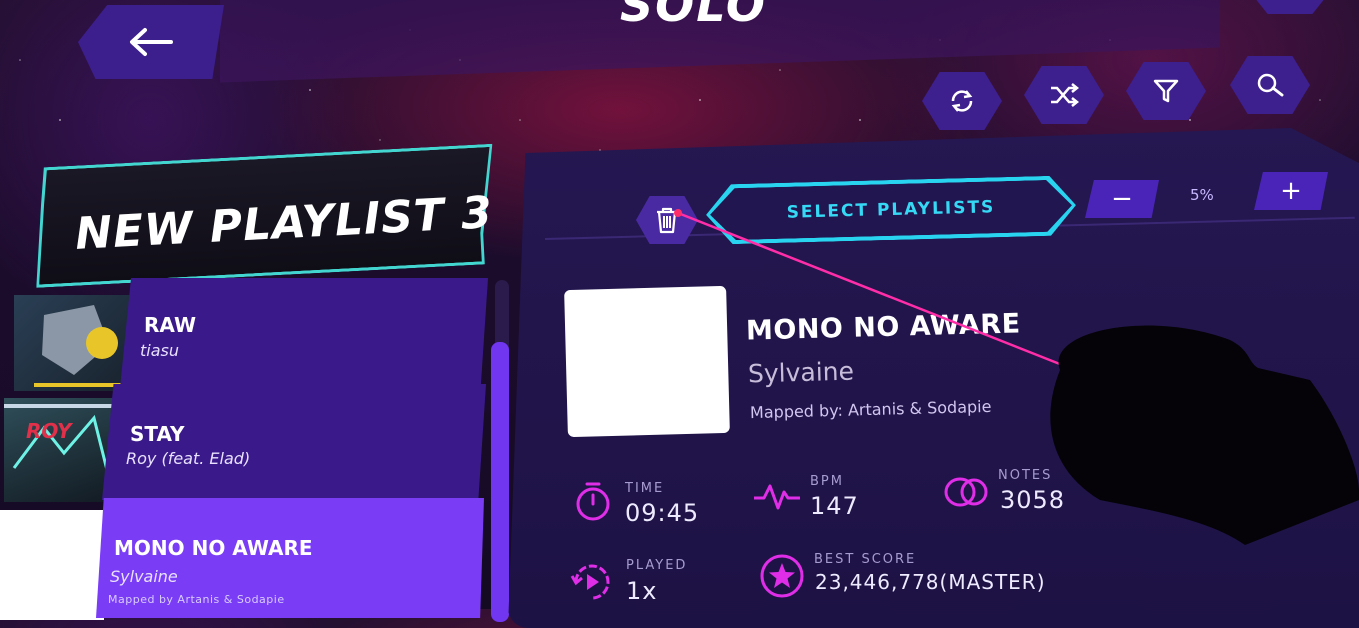 This screenshot has width=1359, height=628. Describe the element at coordinates (667, 220) in the screenshot. I see `trash-icon` at that location.